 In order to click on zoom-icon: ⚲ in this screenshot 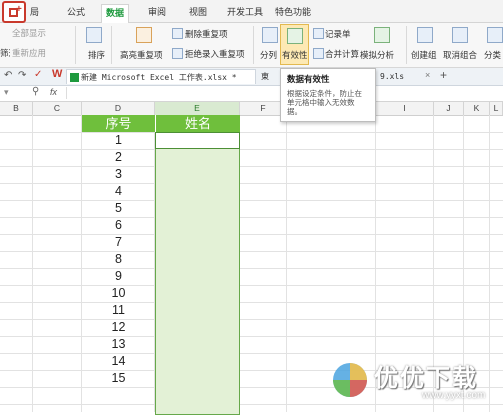, I will do `click(35, 91)`.